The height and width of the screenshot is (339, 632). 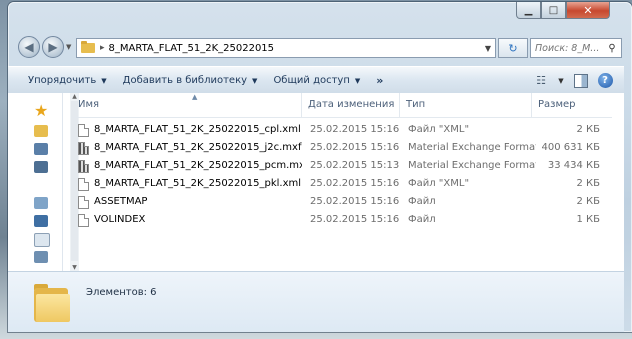 What do you see at coordinates (187, 105) in the screenshot?
I see `column-name-header: Имя` at bounding box center [187, 105].